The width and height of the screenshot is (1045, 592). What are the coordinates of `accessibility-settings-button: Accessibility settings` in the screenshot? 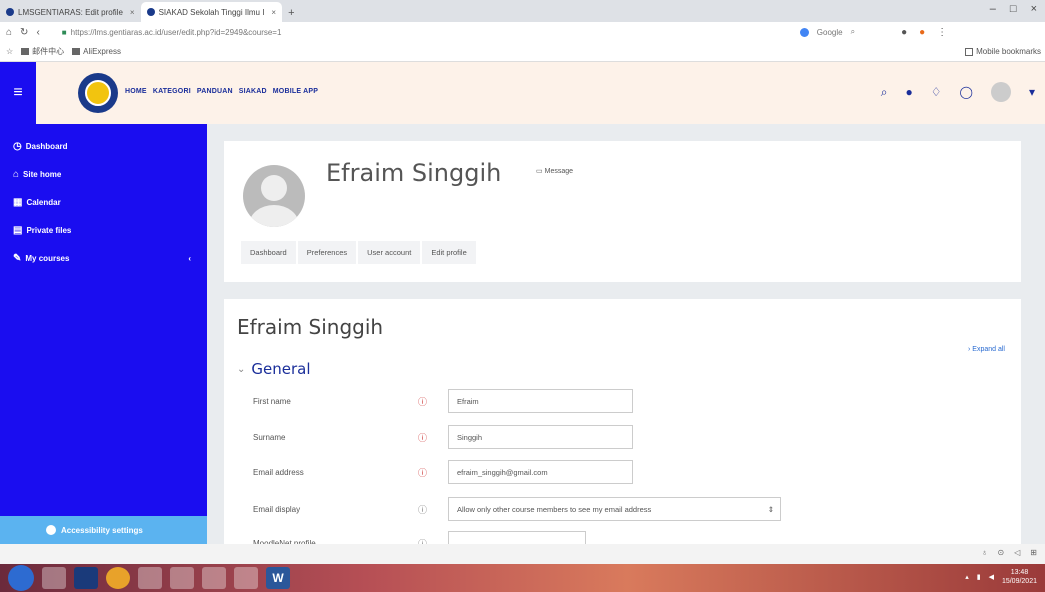 It's located at (103, 530).